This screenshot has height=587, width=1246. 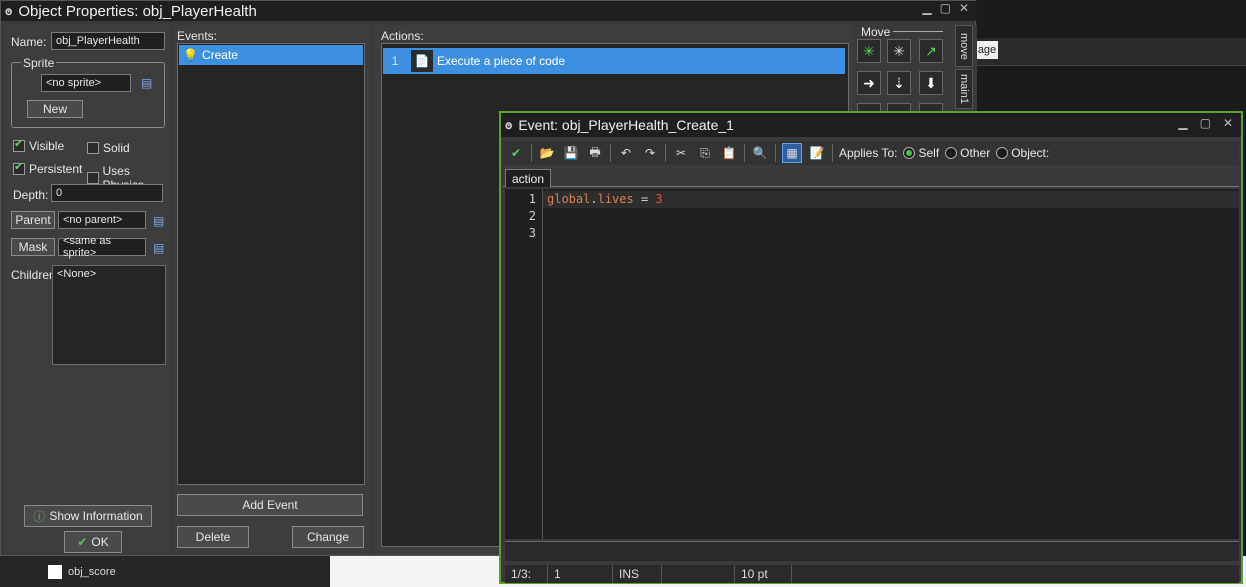 What do you see at coordinates (532, 199) in the screenshot?
I see `line-number: 1` at bounding box center [532, 199].